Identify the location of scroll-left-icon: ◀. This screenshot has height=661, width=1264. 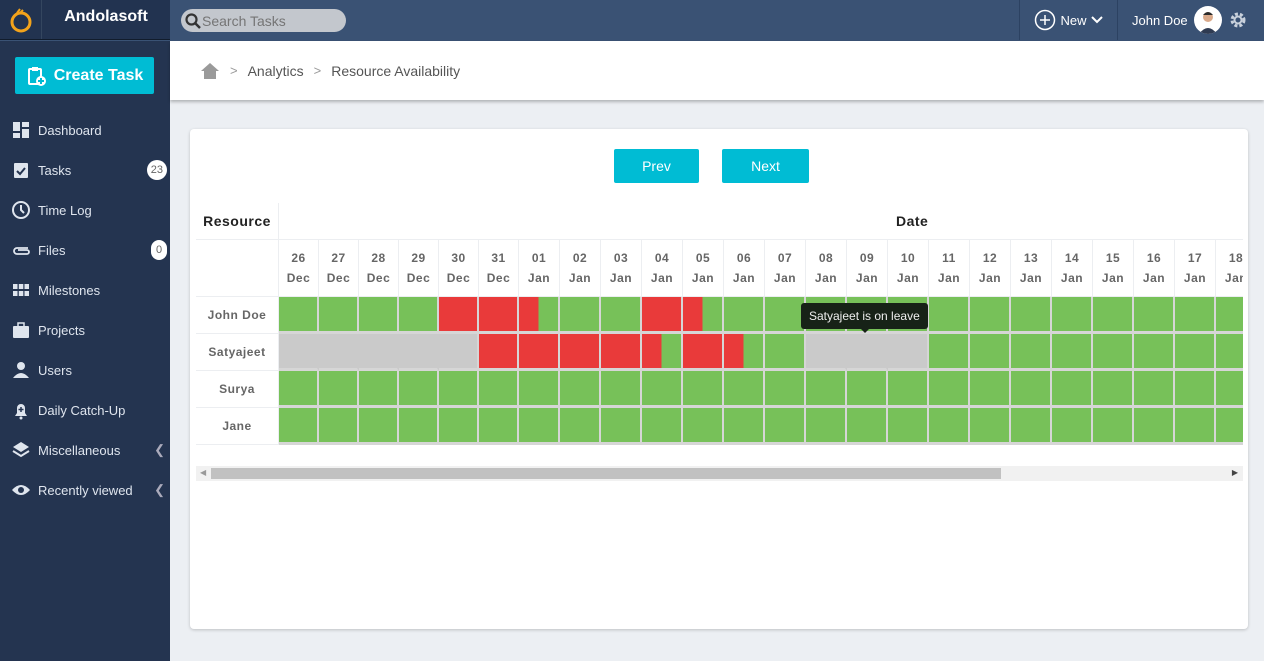
(203, 472).